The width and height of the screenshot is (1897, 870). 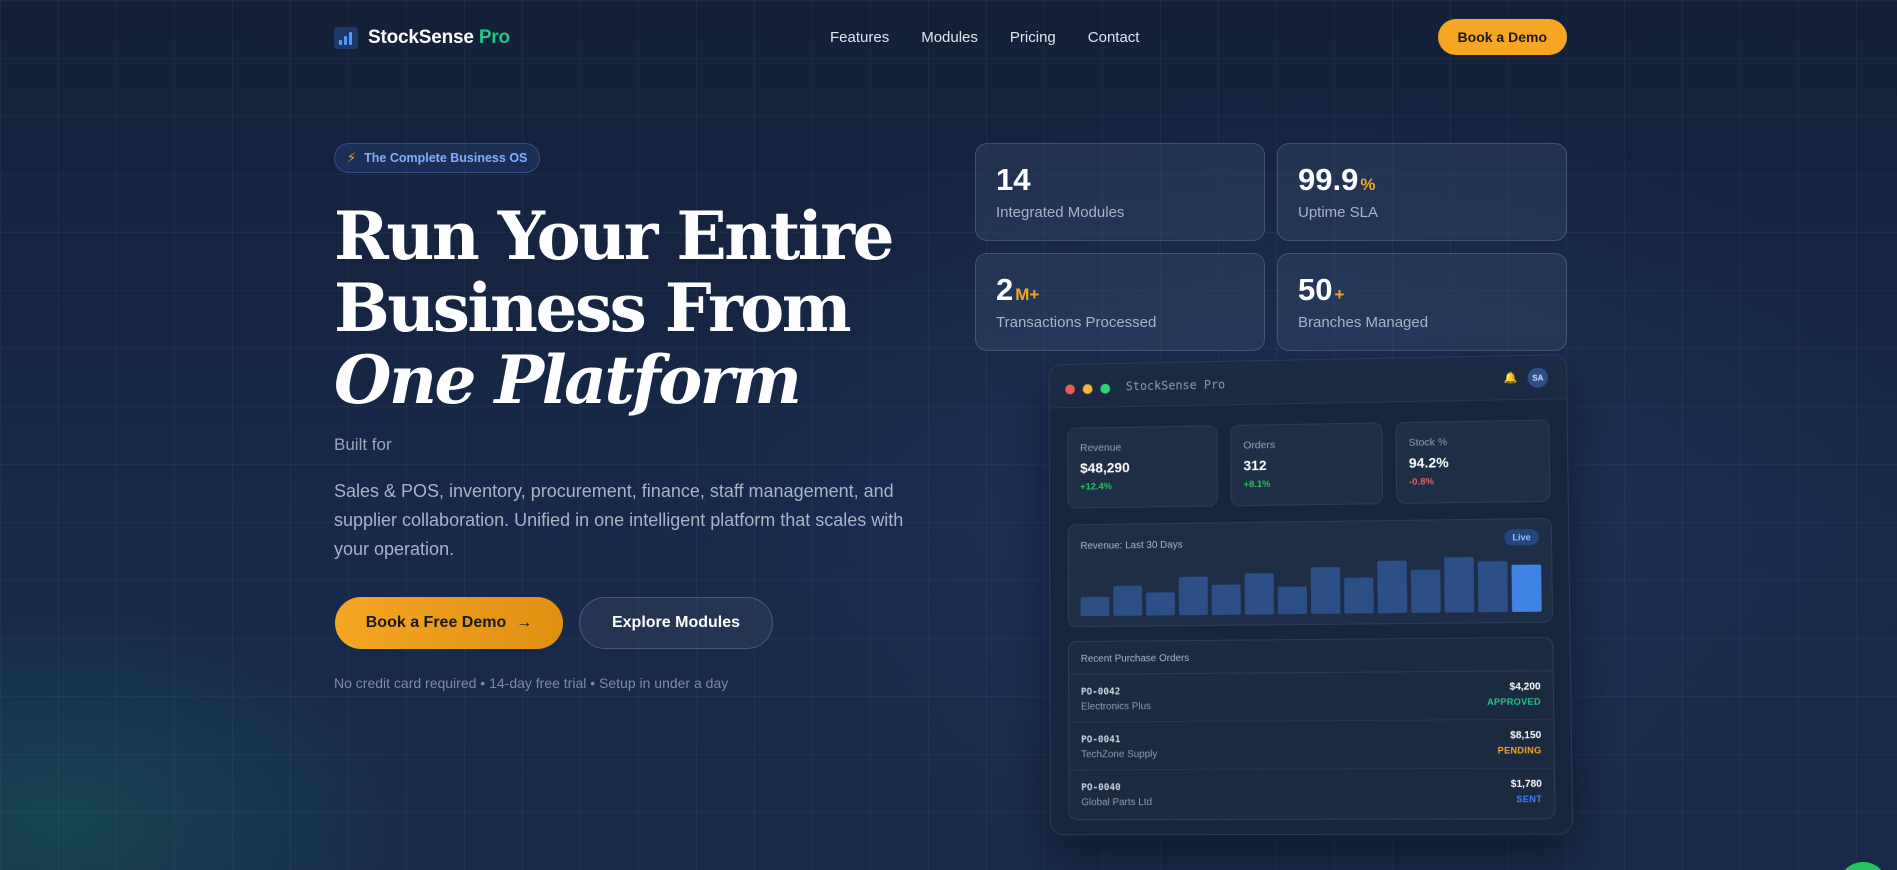 What do you see at coordinates (436, 622) in the screenshot?
I see `book-free-demo-label: Book a Free Demo` at bounding box center [436, 622].